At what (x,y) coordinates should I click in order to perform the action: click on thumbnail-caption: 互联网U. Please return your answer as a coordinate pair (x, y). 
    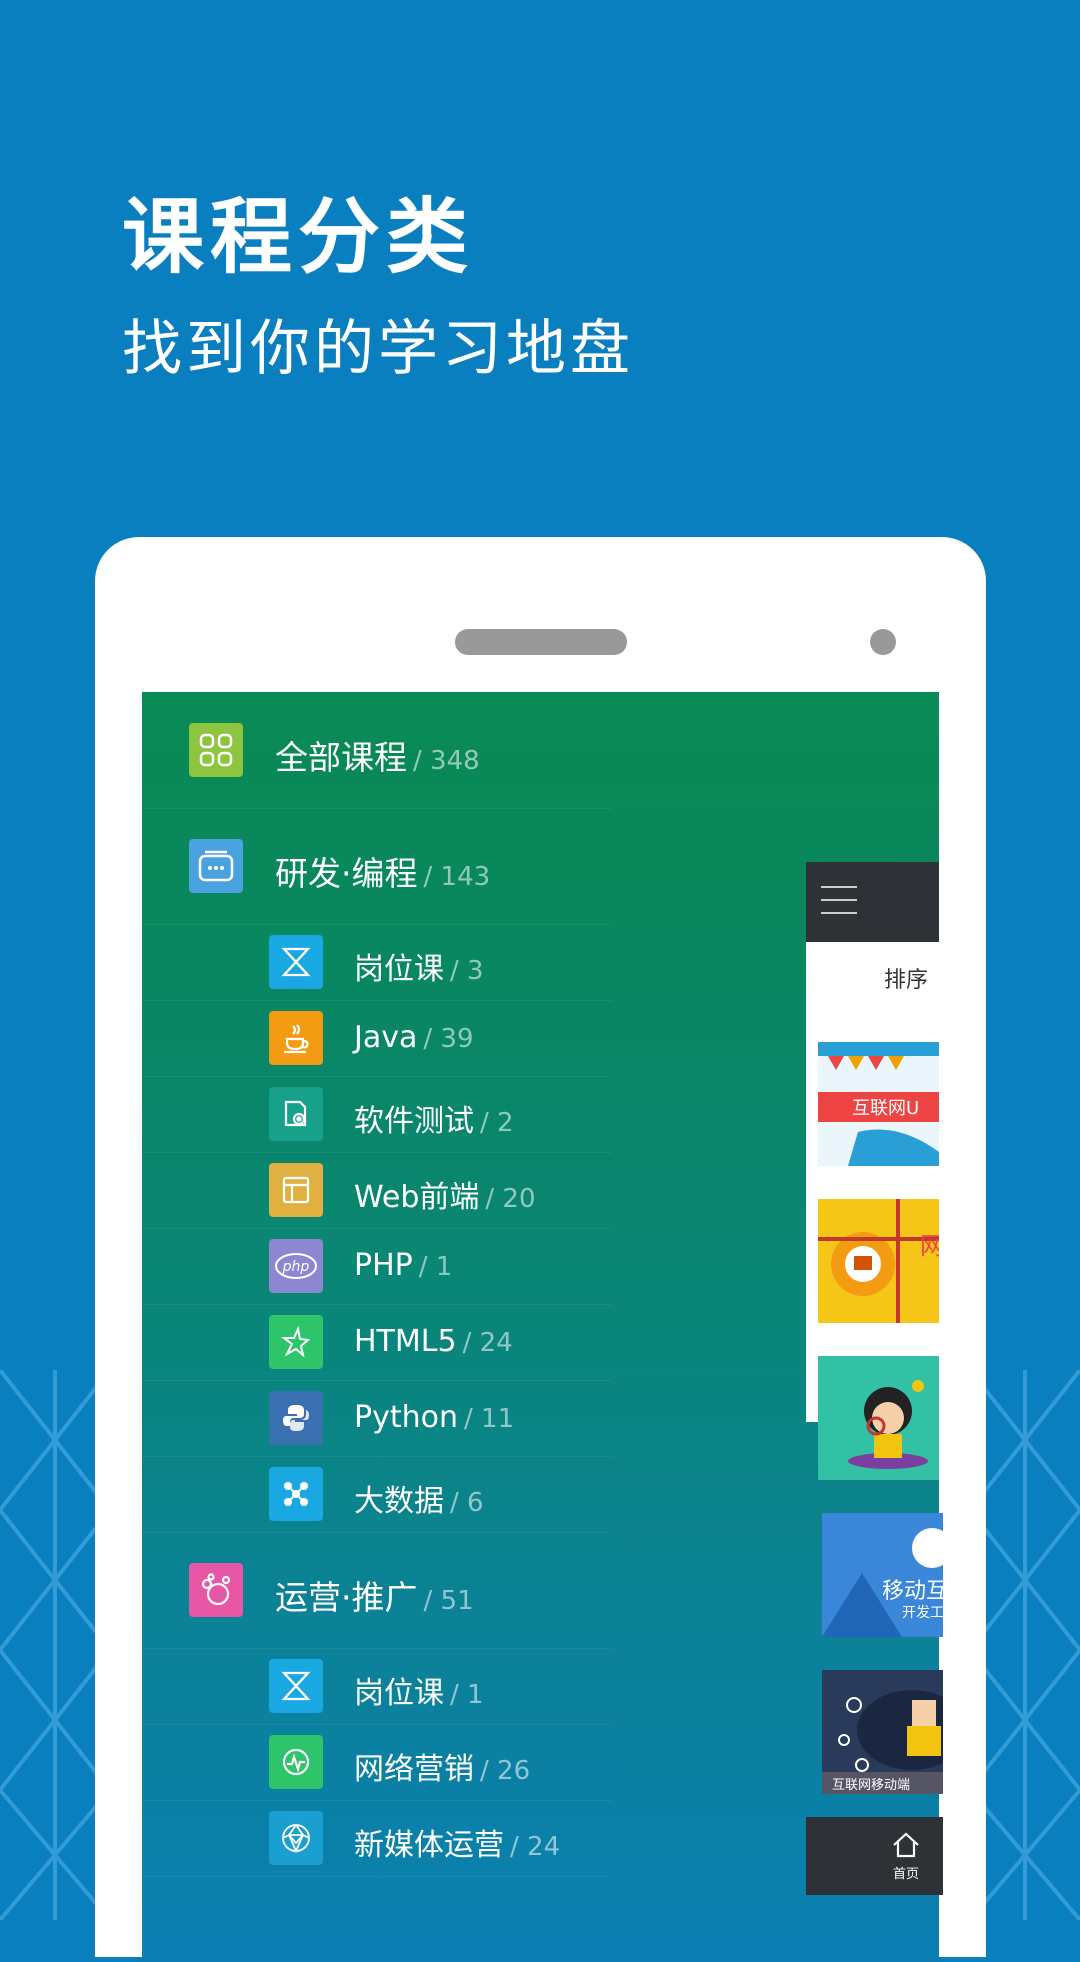
    Looking at the image, I should click on (885, 1108).